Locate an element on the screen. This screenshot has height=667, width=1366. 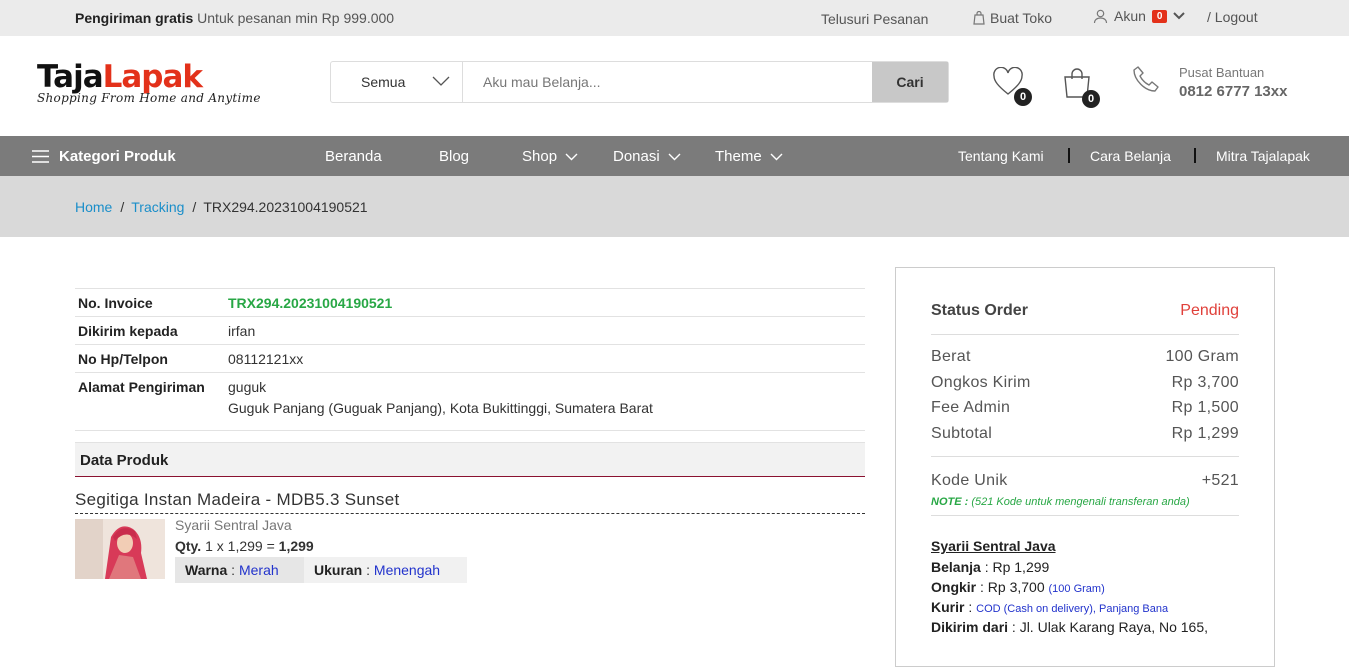
breadcrumb-home: Home is located at coordinates (93, 207).